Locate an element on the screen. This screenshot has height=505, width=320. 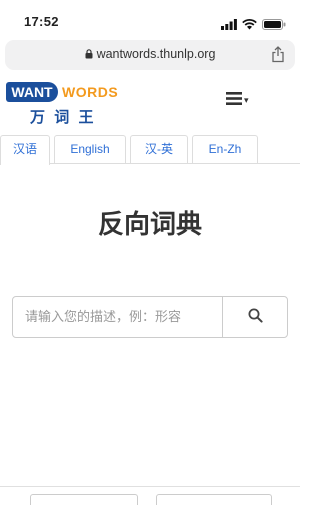
lock-icon is located at coordinates (89, 55).